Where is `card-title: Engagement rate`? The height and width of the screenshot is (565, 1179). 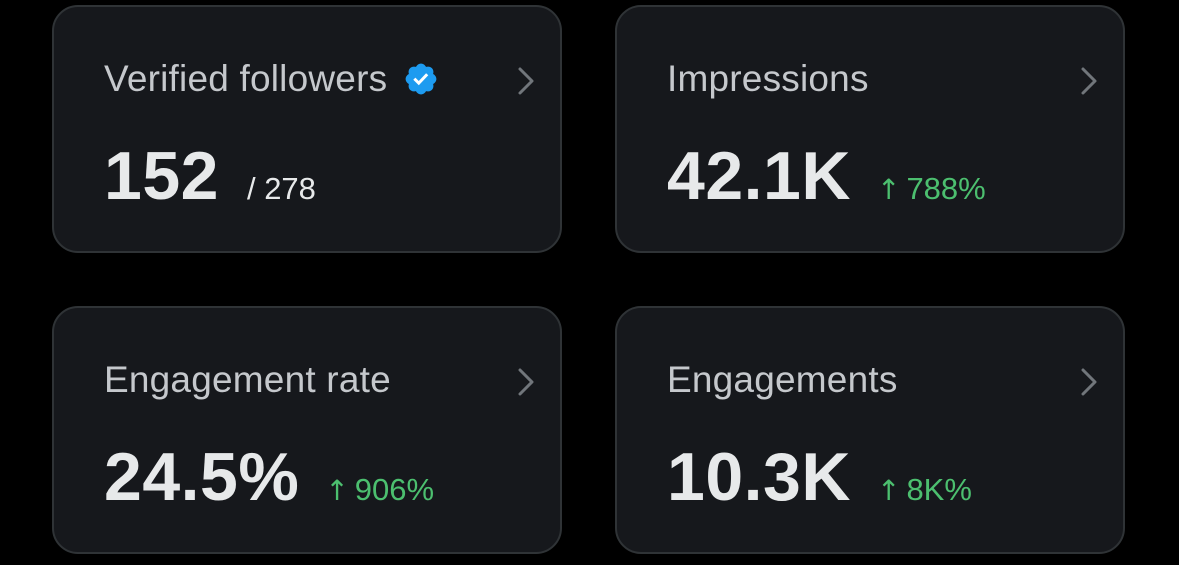
card-title: Engagement rate is located at coordinates (247, 379).